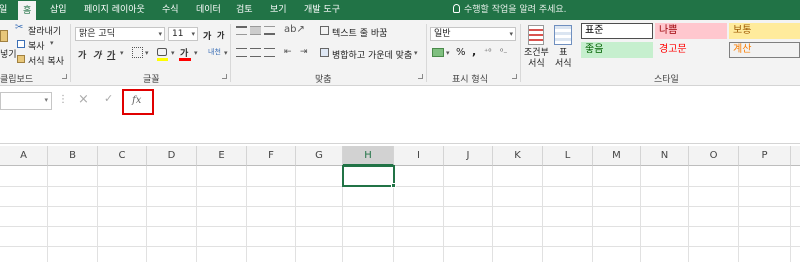 The image size is (800, 262). I want to click on merge-center-icon, so click(324, 52).